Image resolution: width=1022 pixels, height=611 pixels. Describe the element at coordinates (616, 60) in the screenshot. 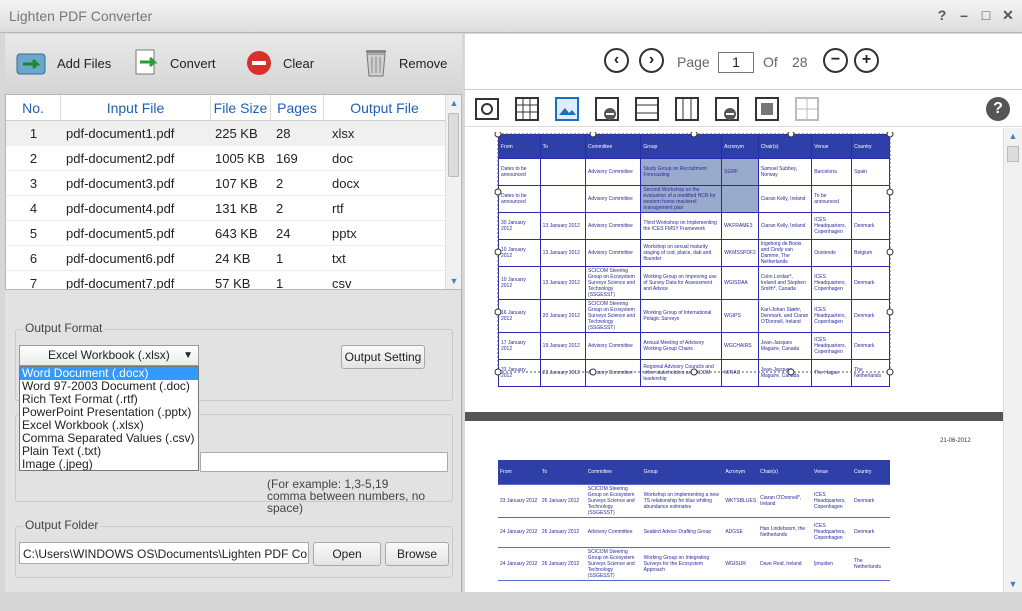

I see `prev-page-icon: ‹` at that location.